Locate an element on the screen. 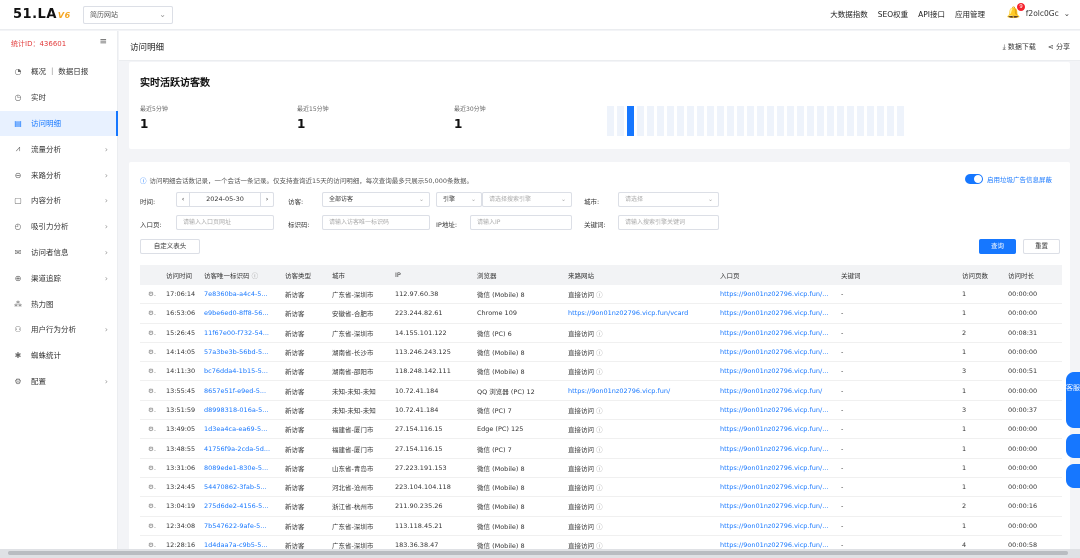 Image resolution: width=1080 pixels, height=558 pixels. toggle-switch is located at coordinates (974, 179).